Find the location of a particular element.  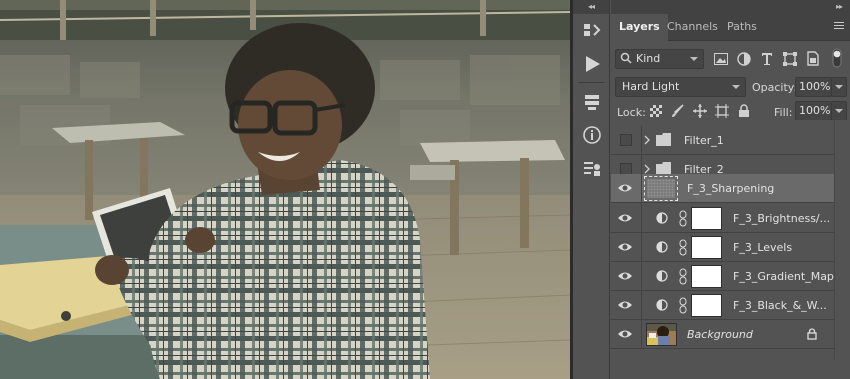

layer-name: Background is located at coordinates (720, 334).